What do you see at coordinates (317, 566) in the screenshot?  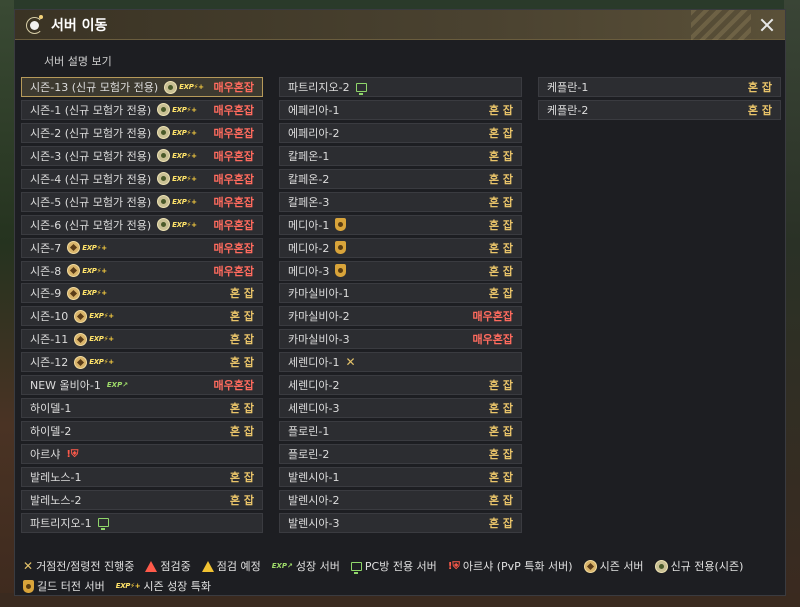 I see `legend-label: 성장 서버` at bounding box center [317, 566].